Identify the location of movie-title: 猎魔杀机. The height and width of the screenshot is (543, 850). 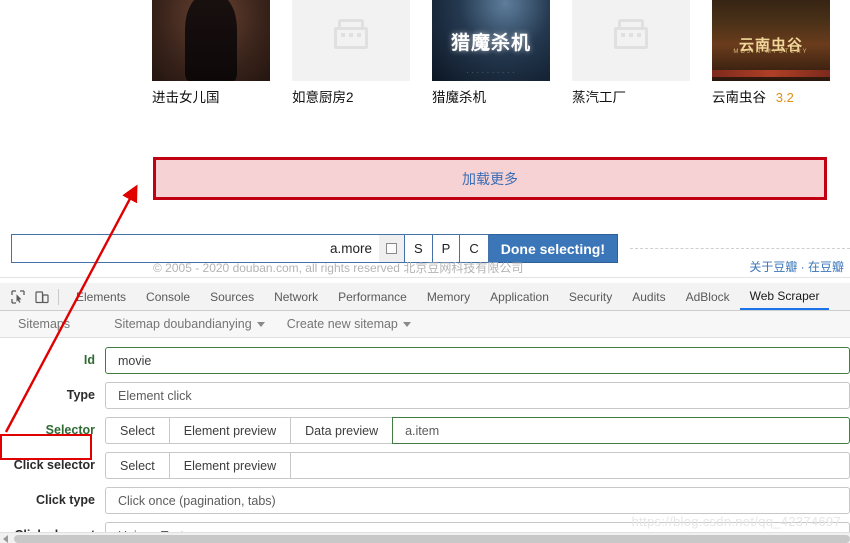
(459, 97).